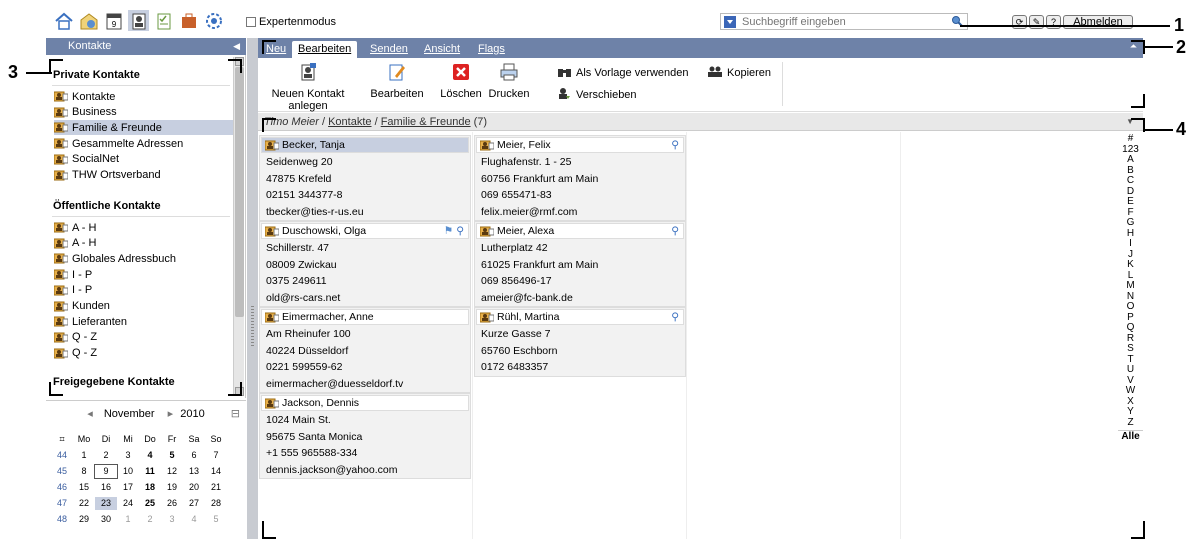 The image size is (1191, 539). I want to click on alphabet-letter: #, so click(1130, 139).